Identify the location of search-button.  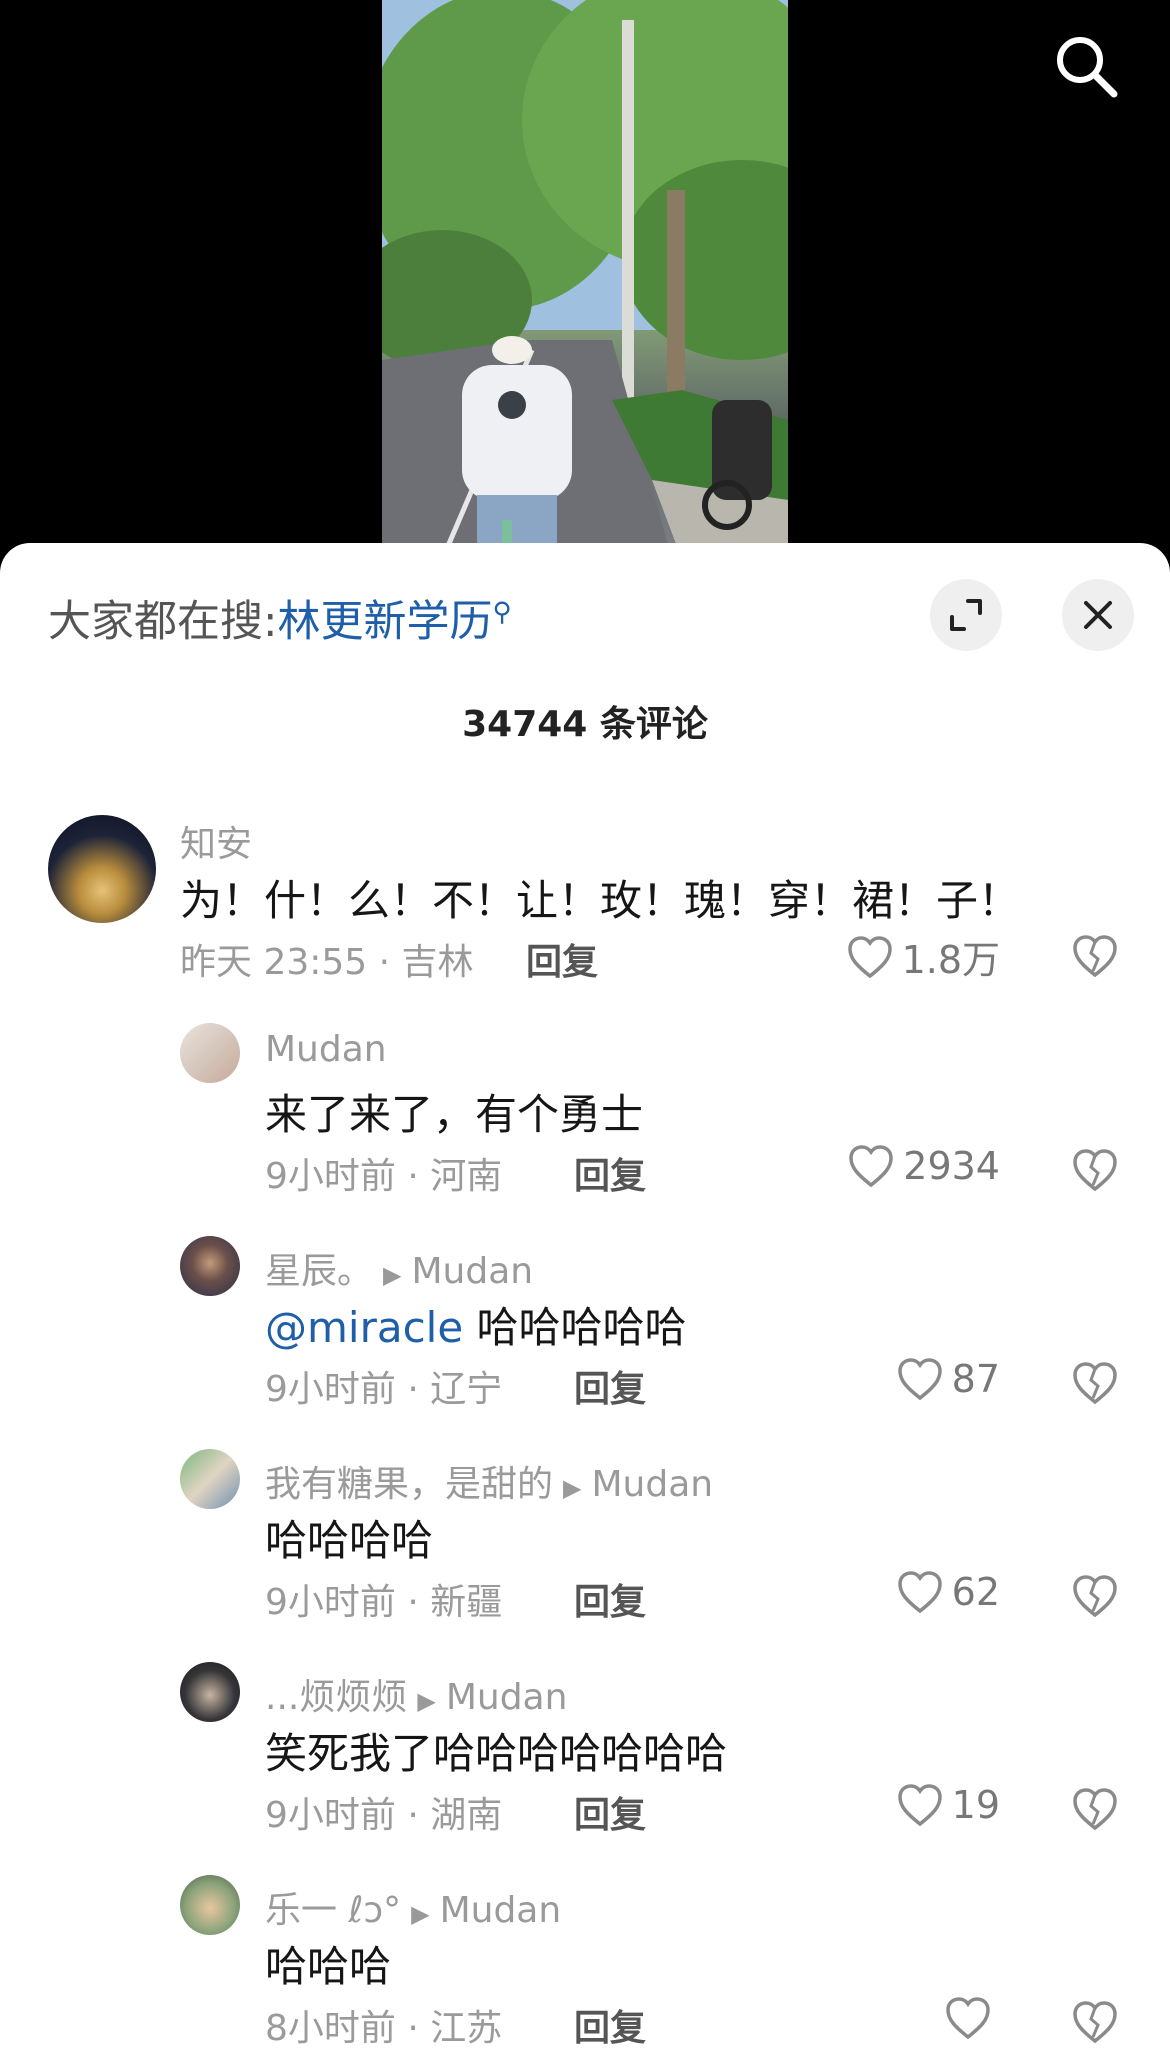
(1086, 66).